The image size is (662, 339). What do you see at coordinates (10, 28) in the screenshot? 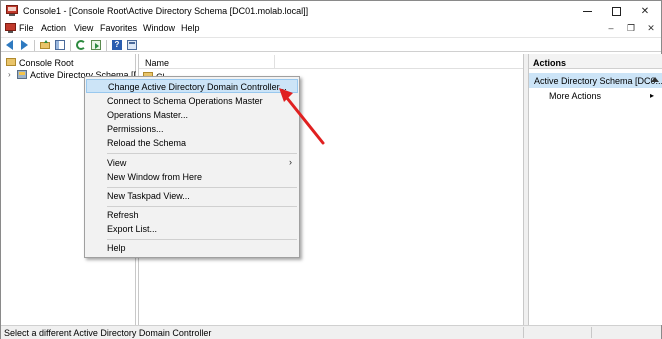
I see `console-menu-icon` at bounding box center [10, 28].